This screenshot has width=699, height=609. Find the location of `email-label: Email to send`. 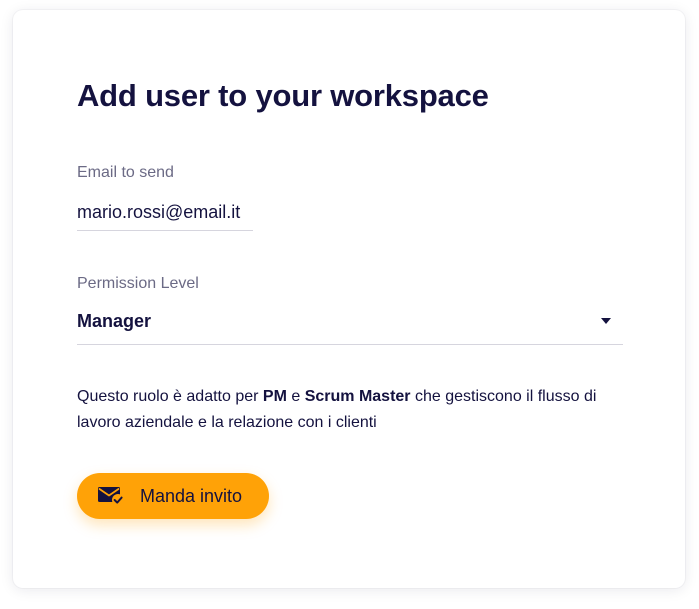

email-label: Email to send is located at coordinates (125, 172).